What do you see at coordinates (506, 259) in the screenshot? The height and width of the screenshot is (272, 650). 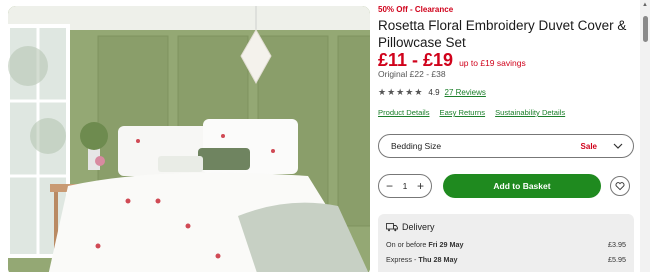 I see `delivery-option: Express - Thu 28 May £5.95` at bounding box center [506, 259].